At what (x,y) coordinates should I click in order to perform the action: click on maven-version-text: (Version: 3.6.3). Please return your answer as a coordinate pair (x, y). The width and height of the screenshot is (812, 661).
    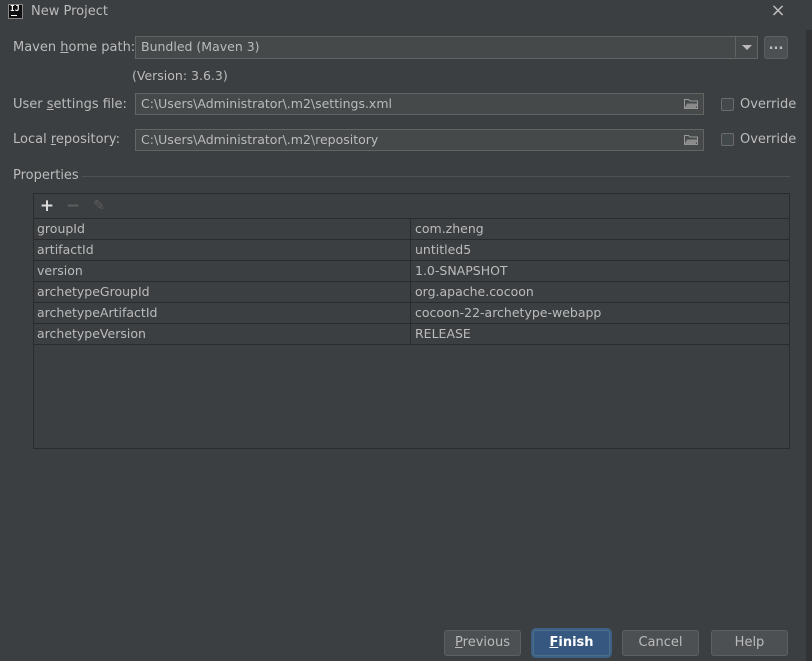
    Looking at the image, I should click on (180, 75).